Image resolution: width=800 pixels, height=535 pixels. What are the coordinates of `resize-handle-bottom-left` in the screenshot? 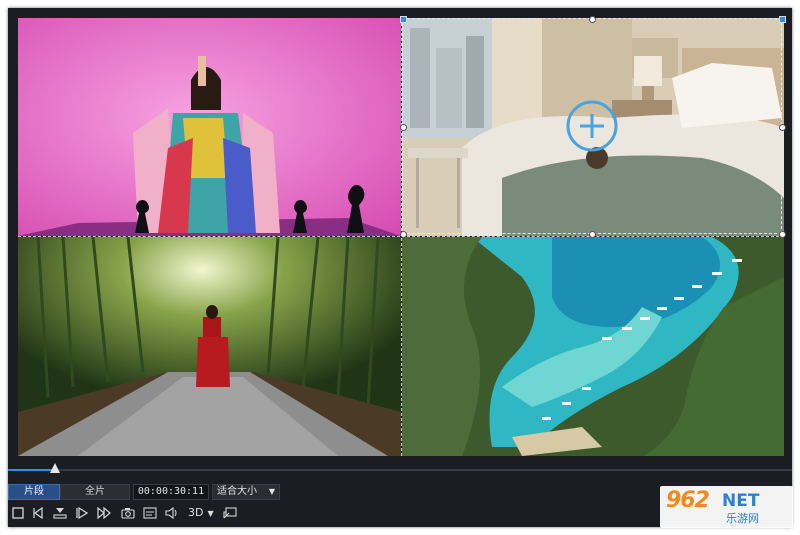 It's located at (403, 234).